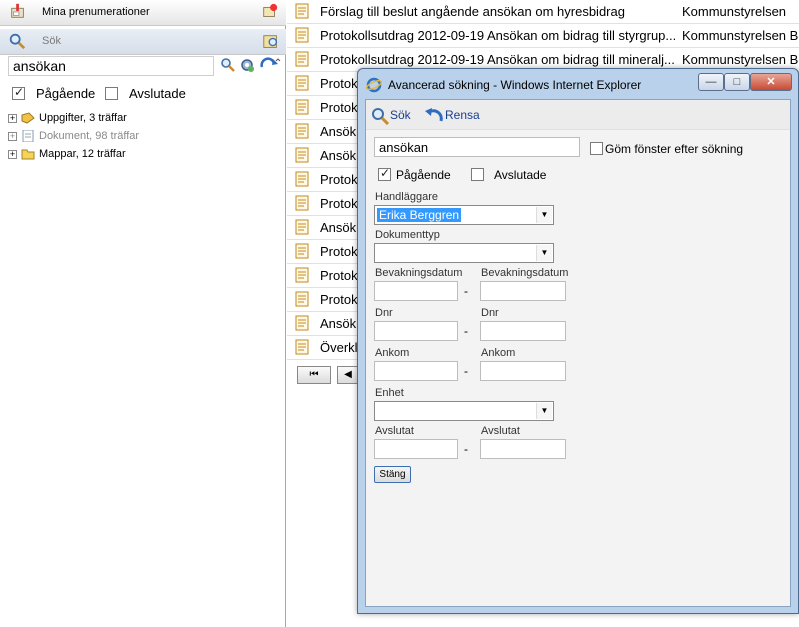 This screenshot has height=627, width=799. What do you see at coordinates (73, 138) in the screenshot?
I see `tree-item-documents: + Dokument, 98 träffar` at bounding box center [73, 138].